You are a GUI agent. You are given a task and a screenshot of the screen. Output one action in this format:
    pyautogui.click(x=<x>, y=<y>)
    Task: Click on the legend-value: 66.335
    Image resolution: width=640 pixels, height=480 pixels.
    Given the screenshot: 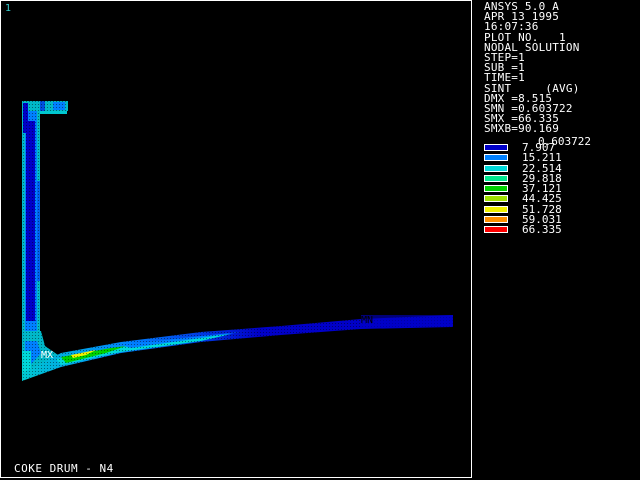 What is the action you would take?
    pyautogui.click(x=542, y=230)
    